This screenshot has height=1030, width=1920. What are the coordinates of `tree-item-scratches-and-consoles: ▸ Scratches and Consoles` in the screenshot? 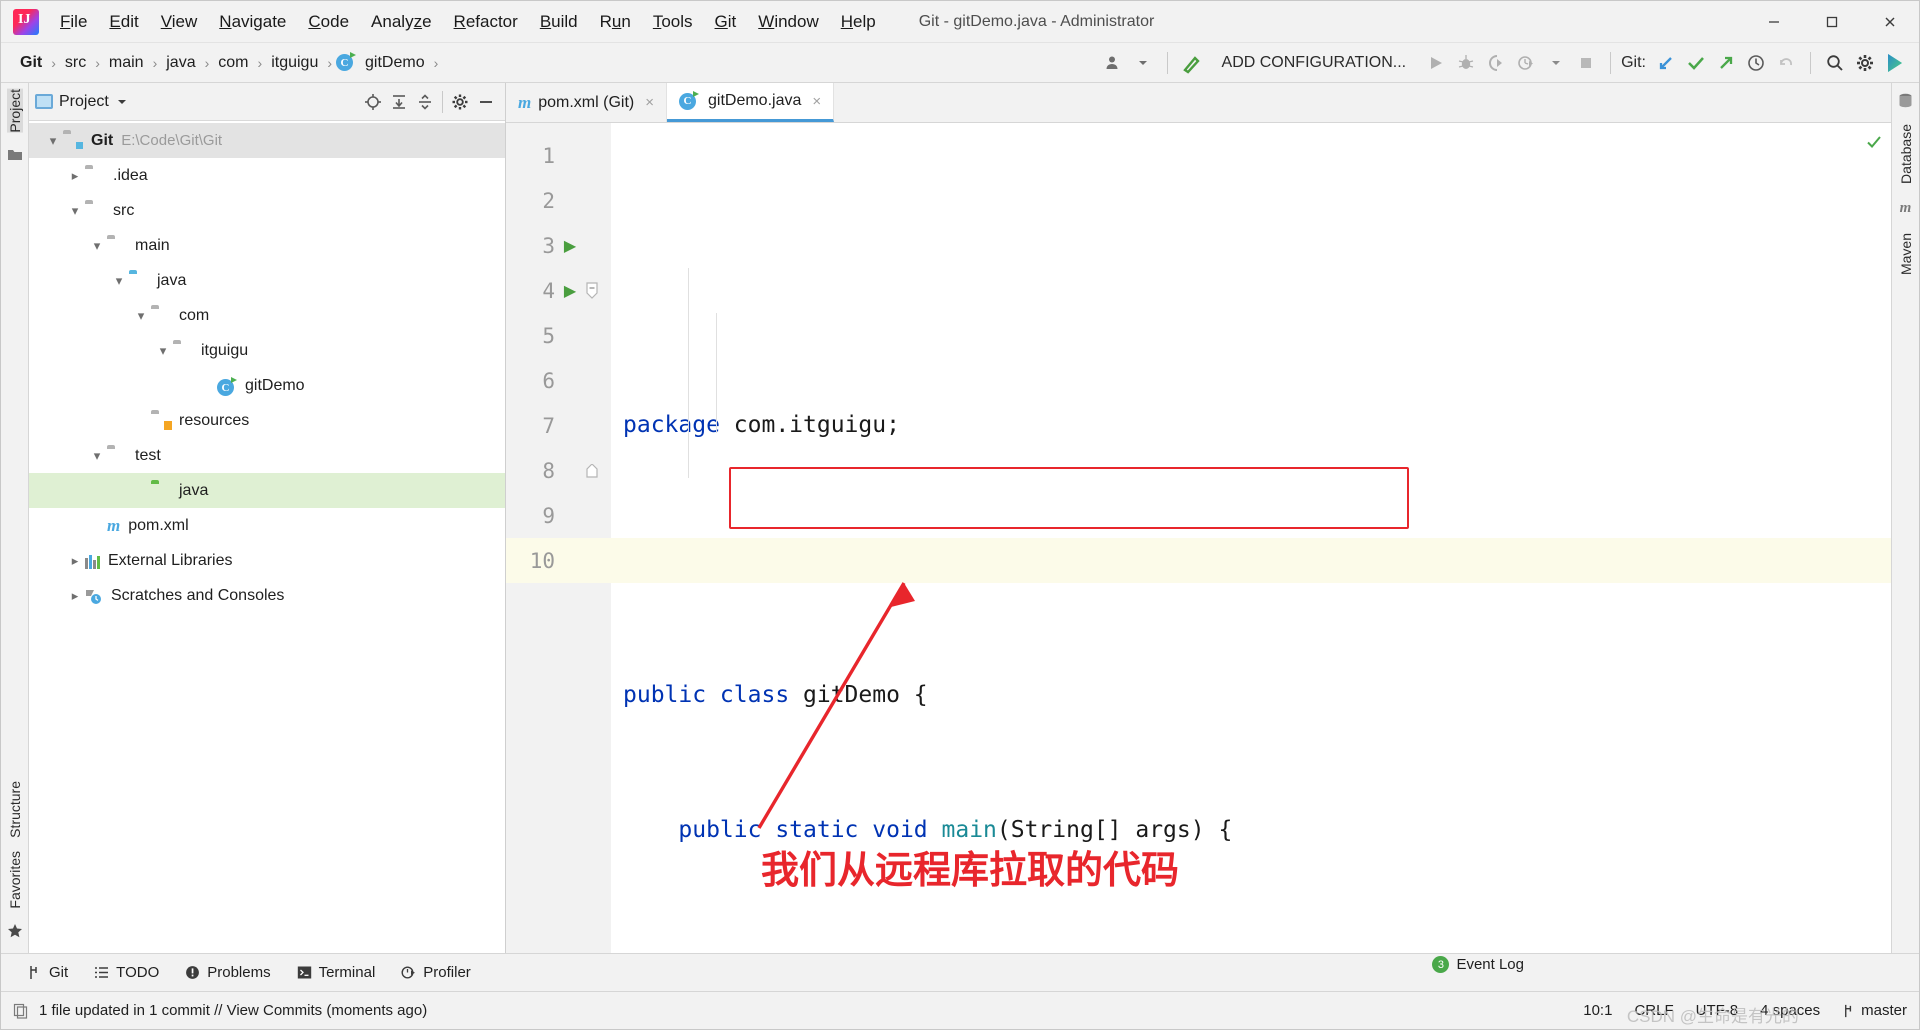 It's located at (267, 595).